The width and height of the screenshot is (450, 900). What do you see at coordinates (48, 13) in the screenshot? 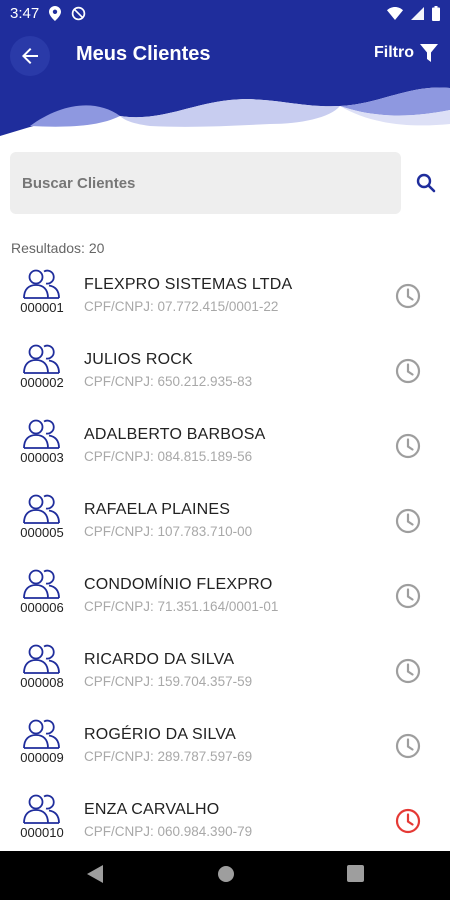
I see `status-bar-left: 3:47` at bounding box center [48, 13].